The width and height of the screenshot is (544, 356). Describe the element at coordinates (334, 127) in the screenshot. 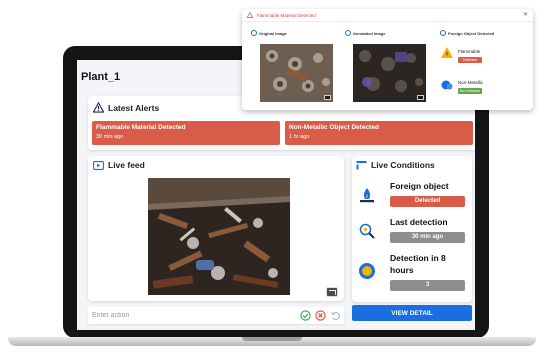

I see `alert-title: Non-Metallic Object Detected` at that location.